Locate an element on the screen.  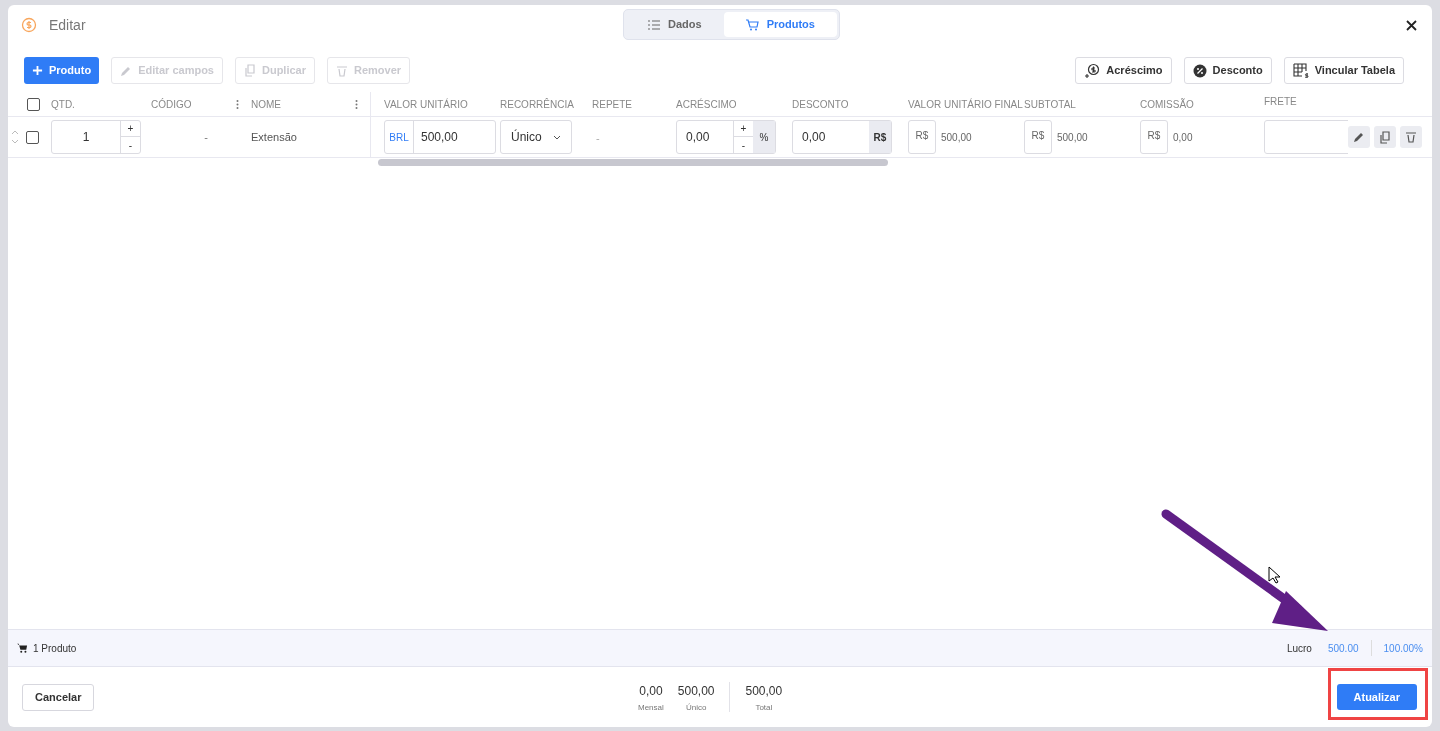
increment-button: + is located at coordinates (130, 129).